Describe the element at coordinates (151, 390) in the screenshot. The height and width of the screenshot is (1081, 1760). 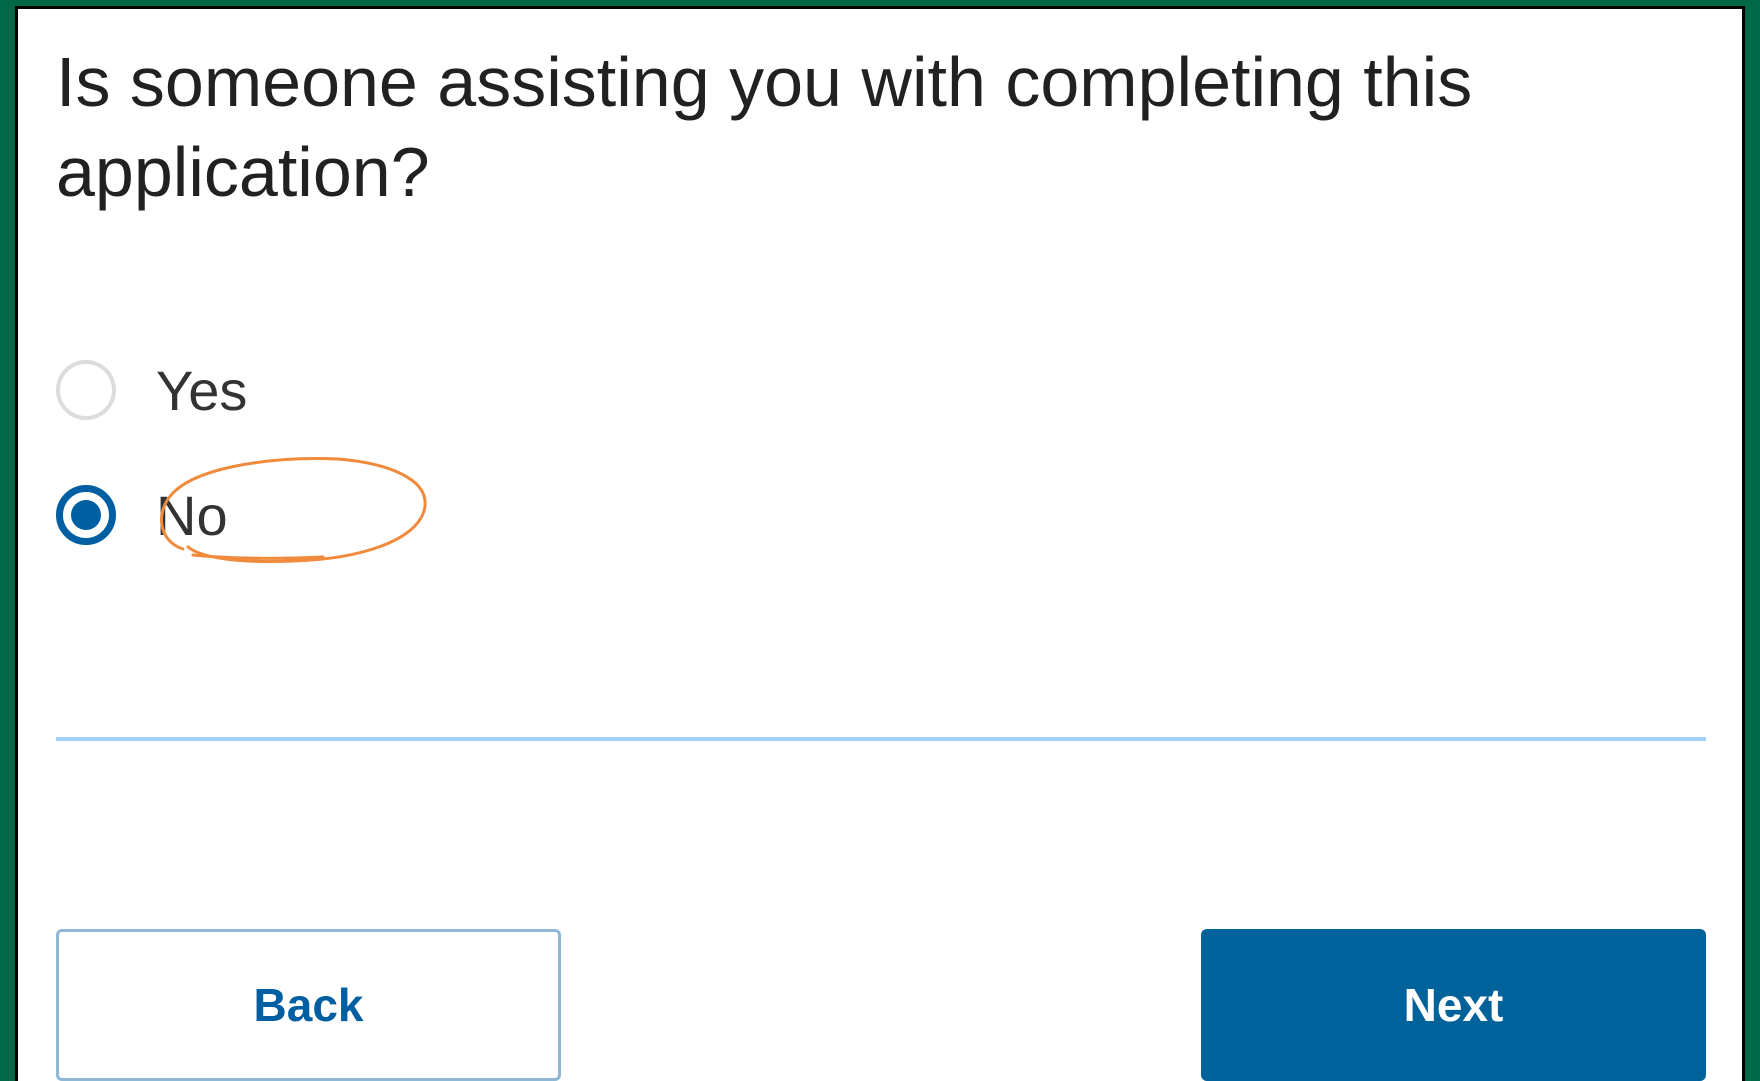
I see `radio-option-yes: Yes` at that location.